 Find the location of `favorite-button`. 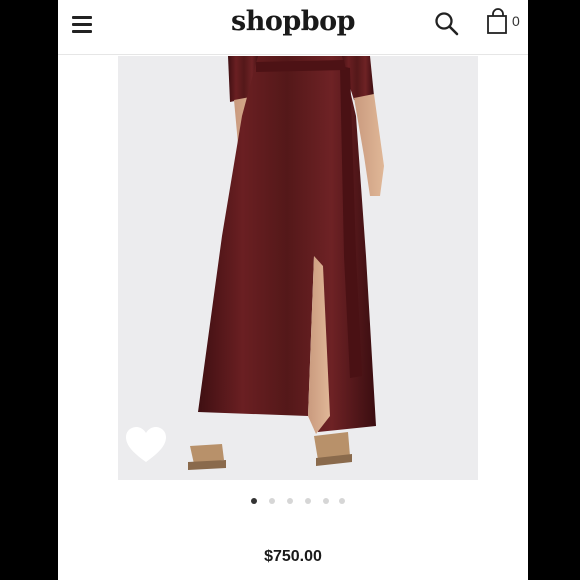

favorite-button is located at coordinates (146, 445).